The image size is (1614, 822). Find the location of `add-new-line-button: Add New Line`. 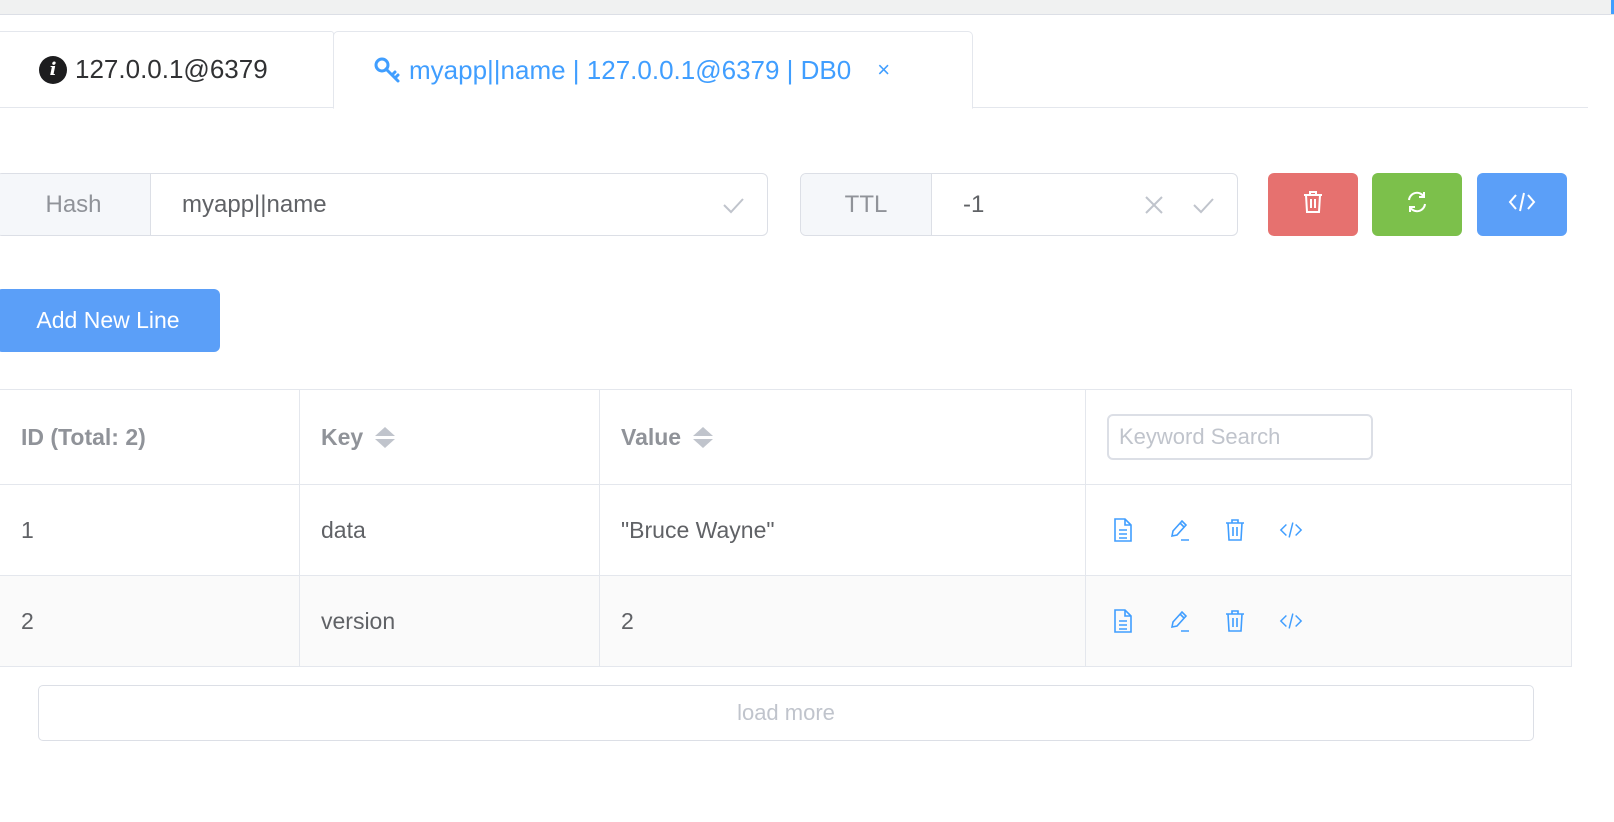

add-new-line-button: Add New Line is located at coordinates (110, 320).